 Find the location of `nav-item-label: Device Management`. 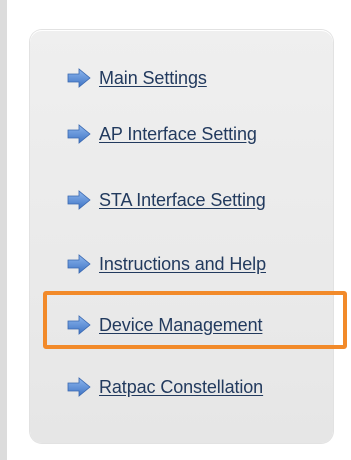

nav-item-label: Device Management is located at coordinates (180, 325).